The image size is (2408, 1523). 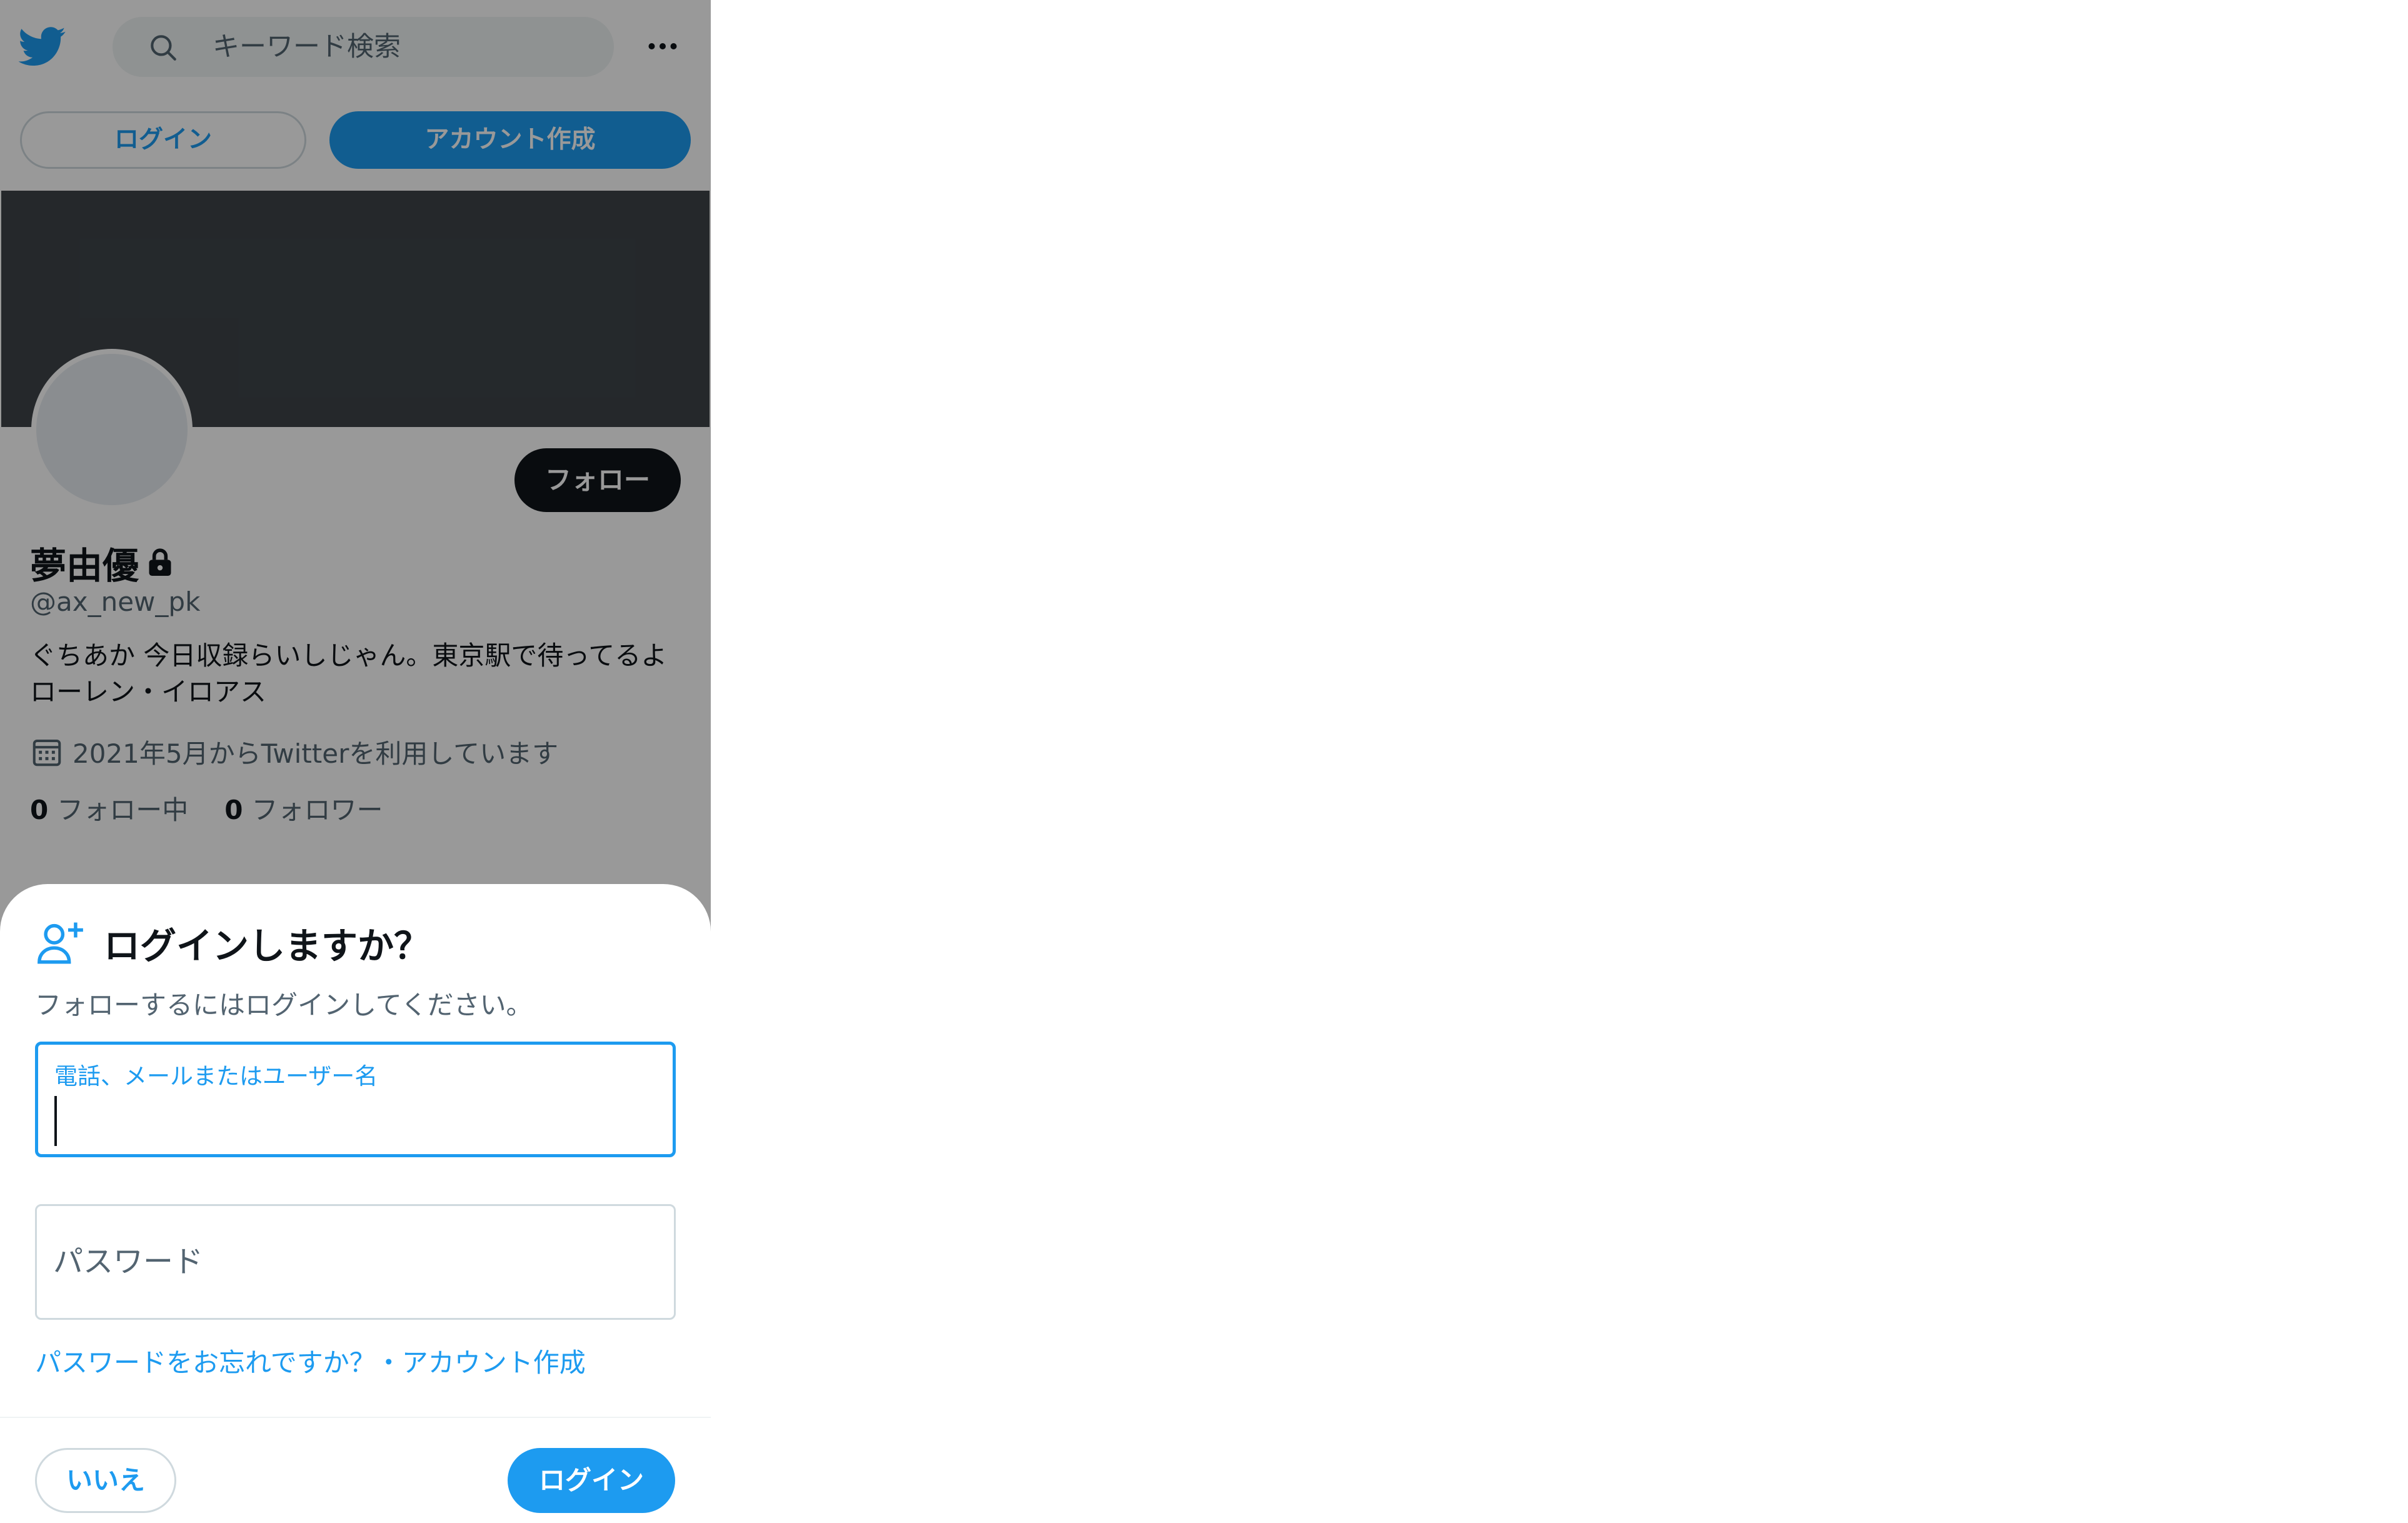 What do you see at coordinates (216, 1076) in the screenshot?
I see `username-label: 電話、メールまたはユーザー名` at bounding box center [216, 1076].